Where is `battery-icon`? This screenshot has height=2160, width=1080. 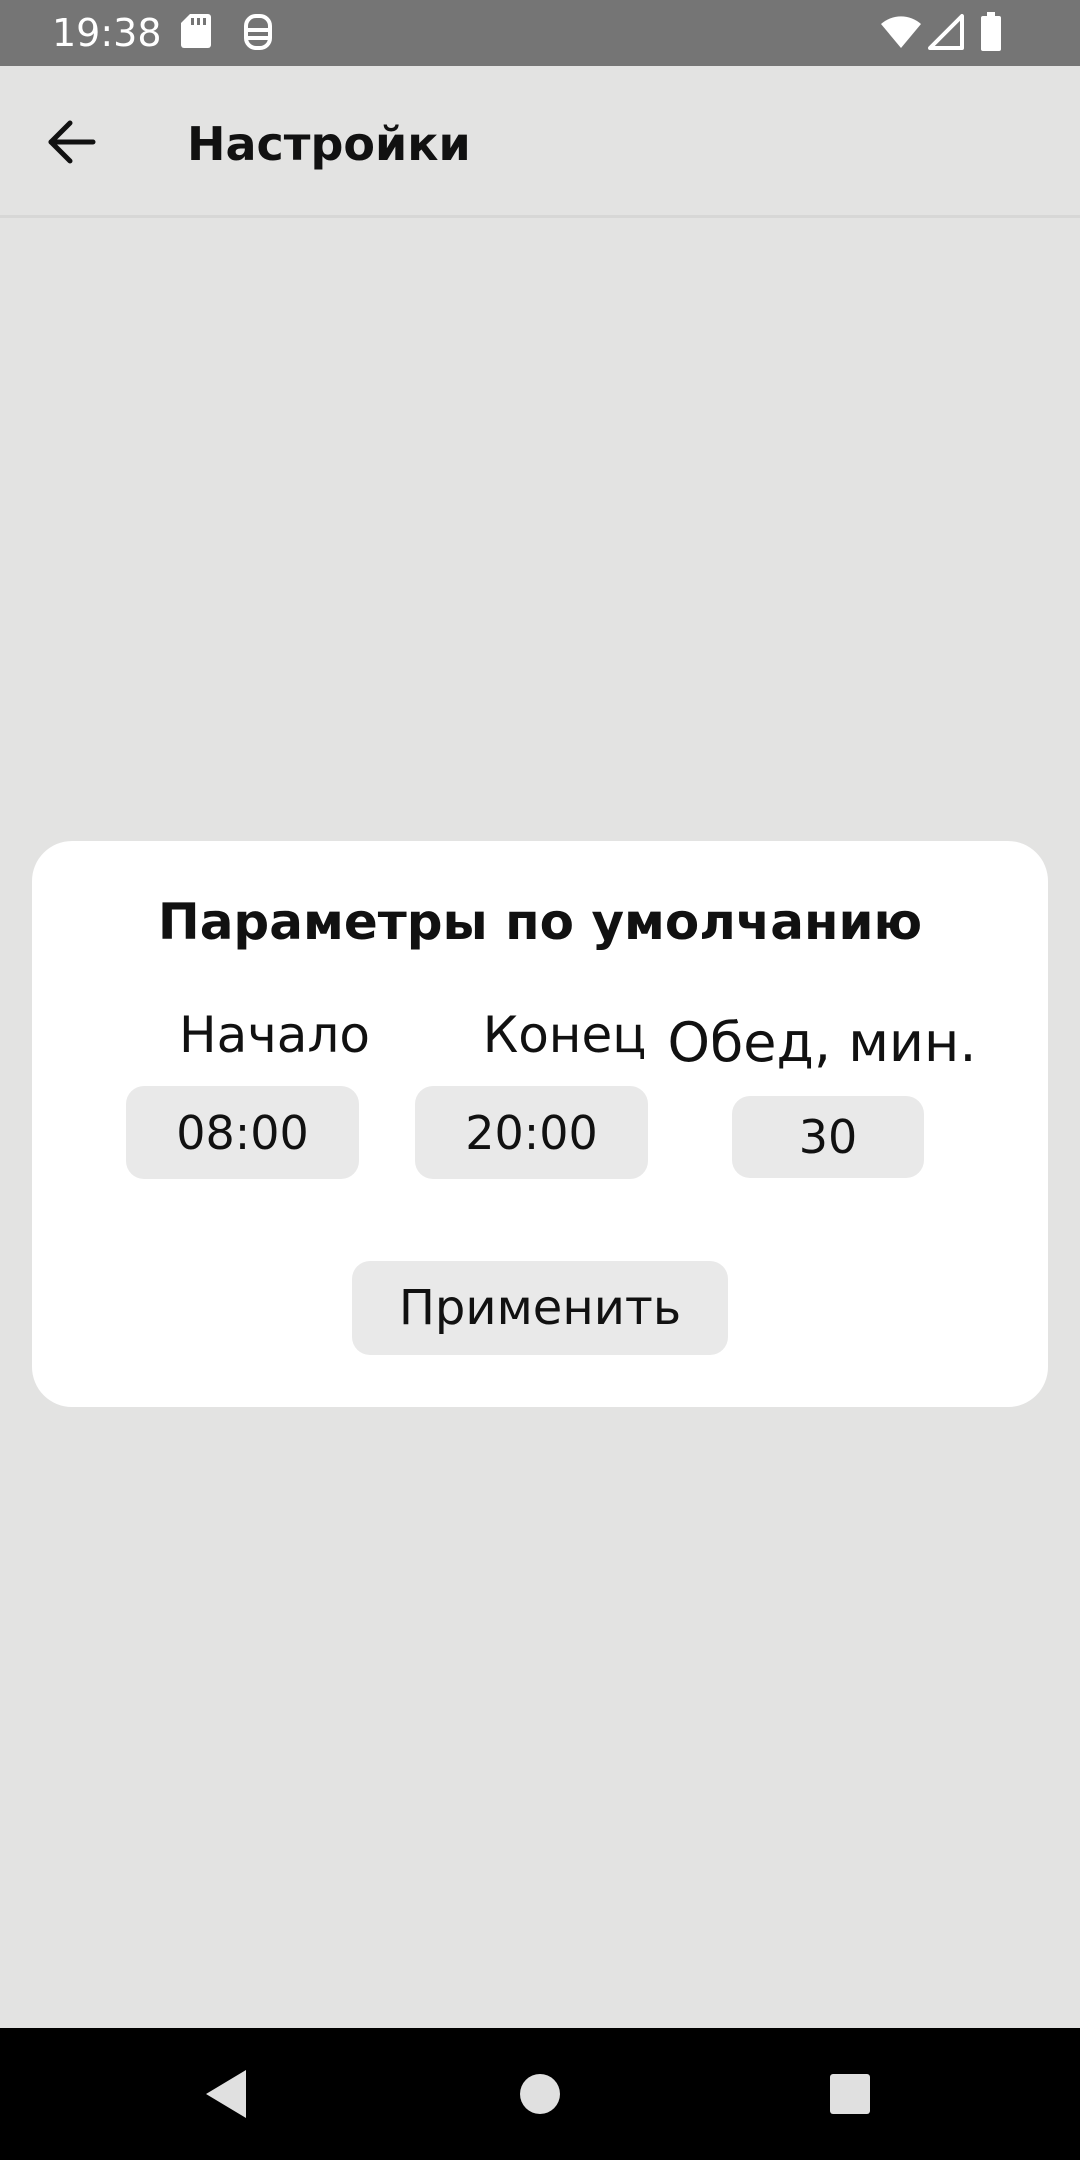 battery-icon is located at coordinates (991, 31).